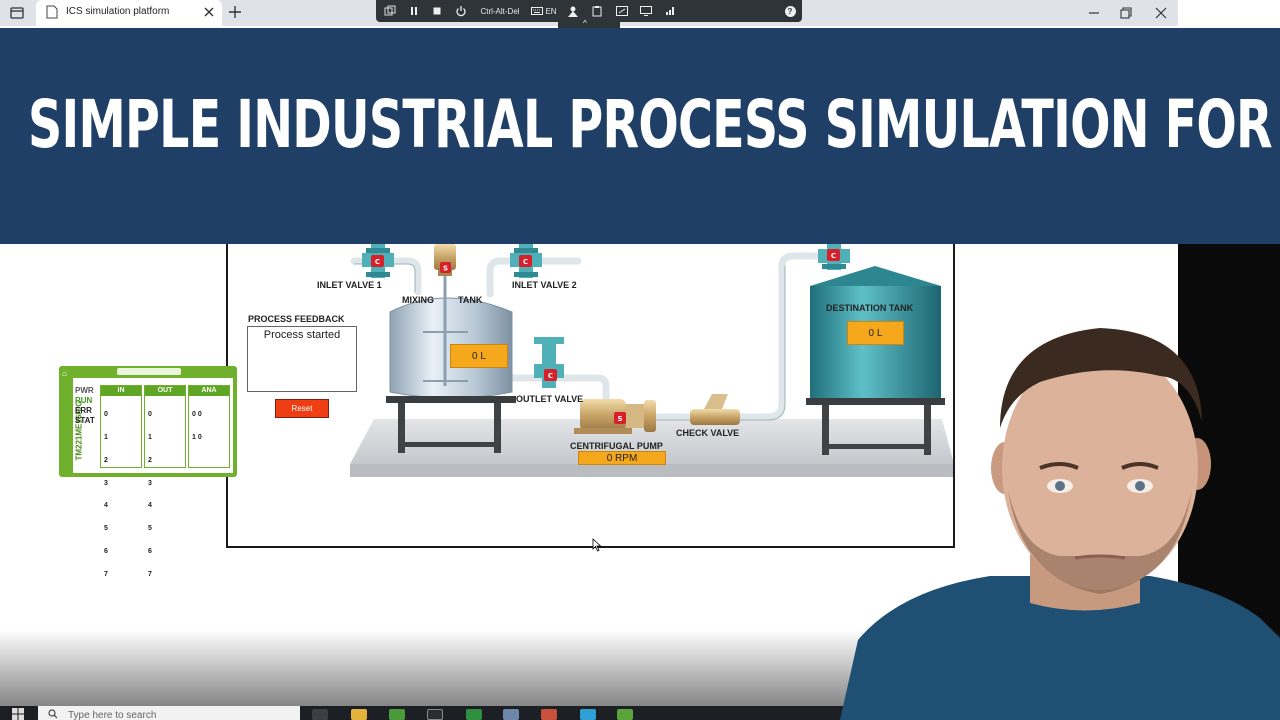 The width and height of the screenshot is (1280, 720). I want to click on app-icon-eye, so click(511, 714).